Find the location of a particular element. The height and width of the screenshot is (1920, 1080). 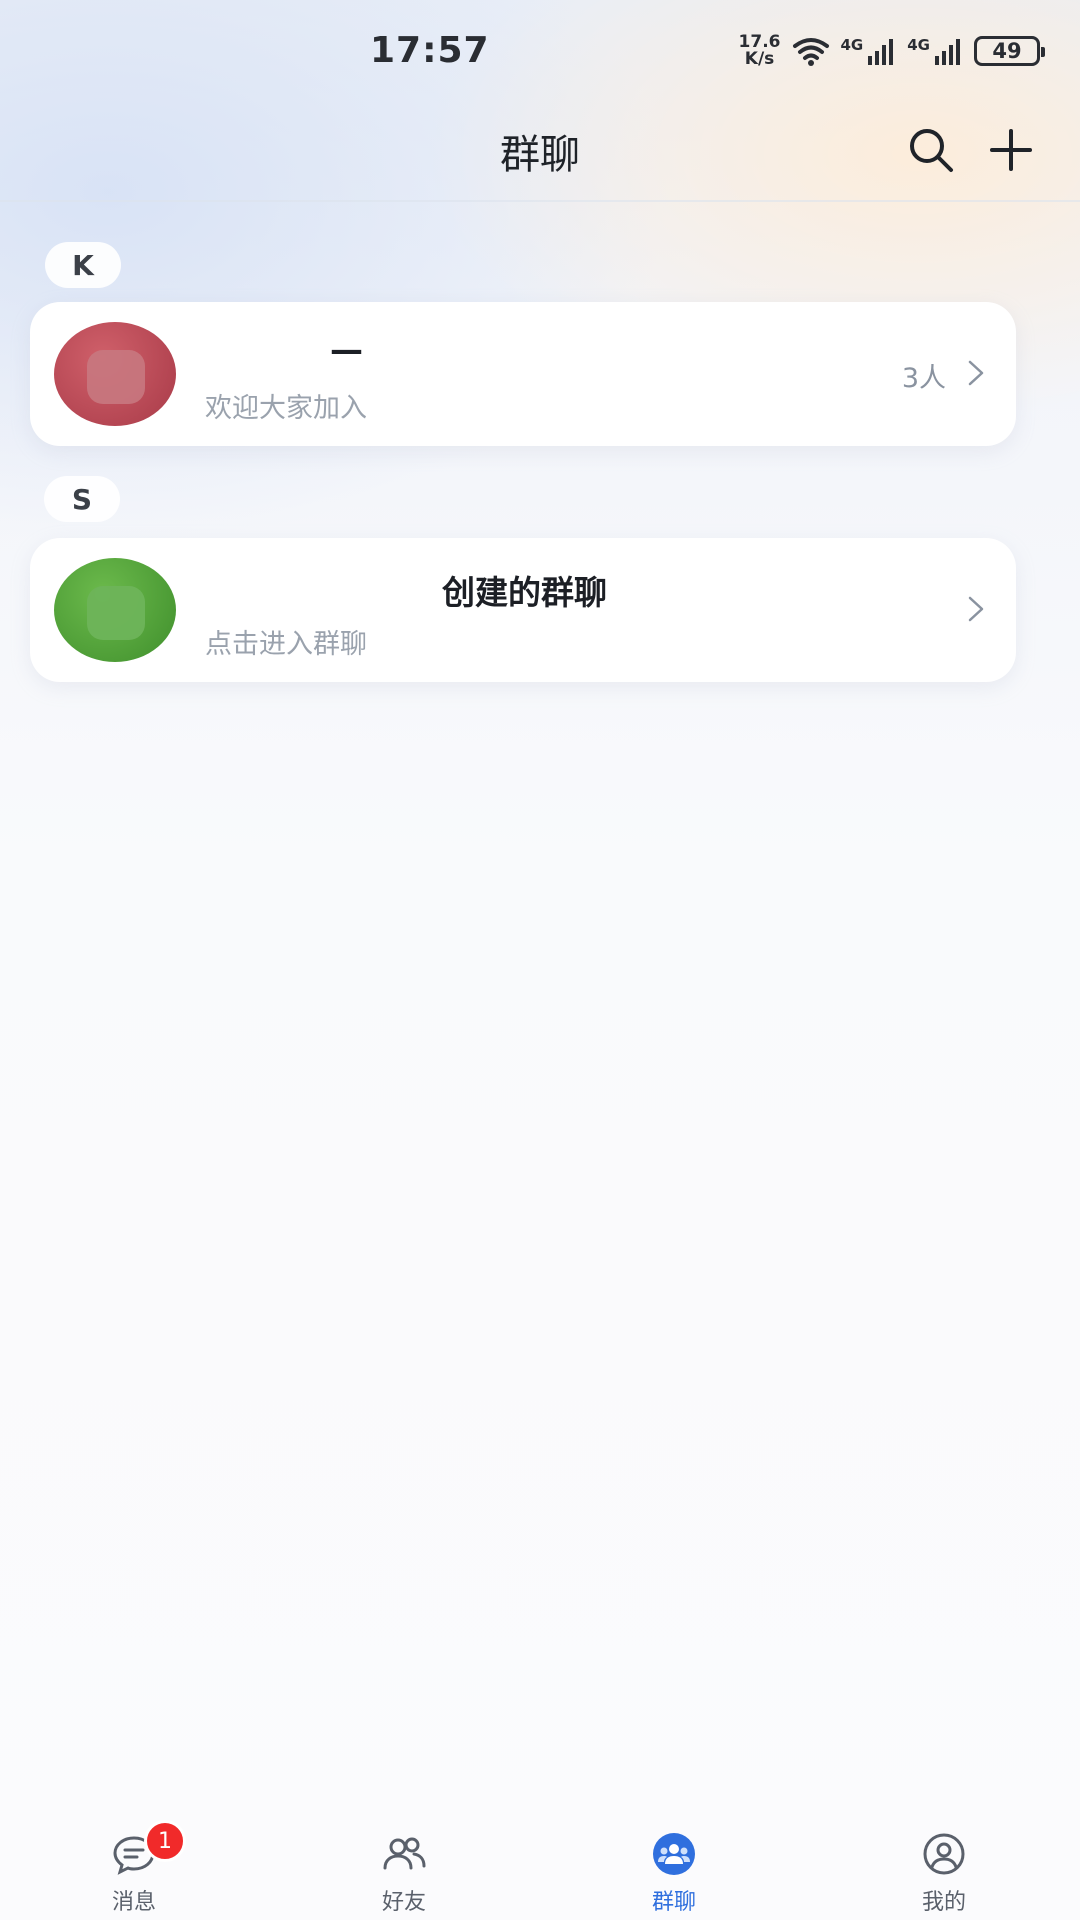

group-list-item: — 欢迎大家加入 3人 is located at coordinates (523, 374).